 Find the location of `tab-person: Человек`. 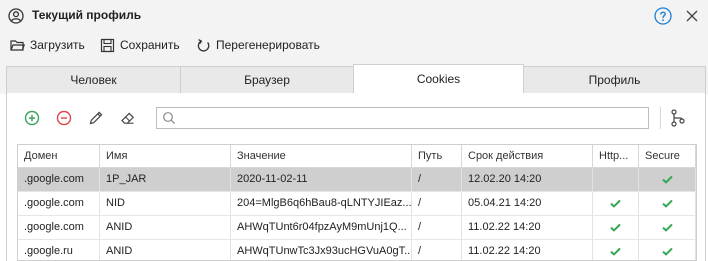

tab-person: Человек is located at coordinates (93, 80).